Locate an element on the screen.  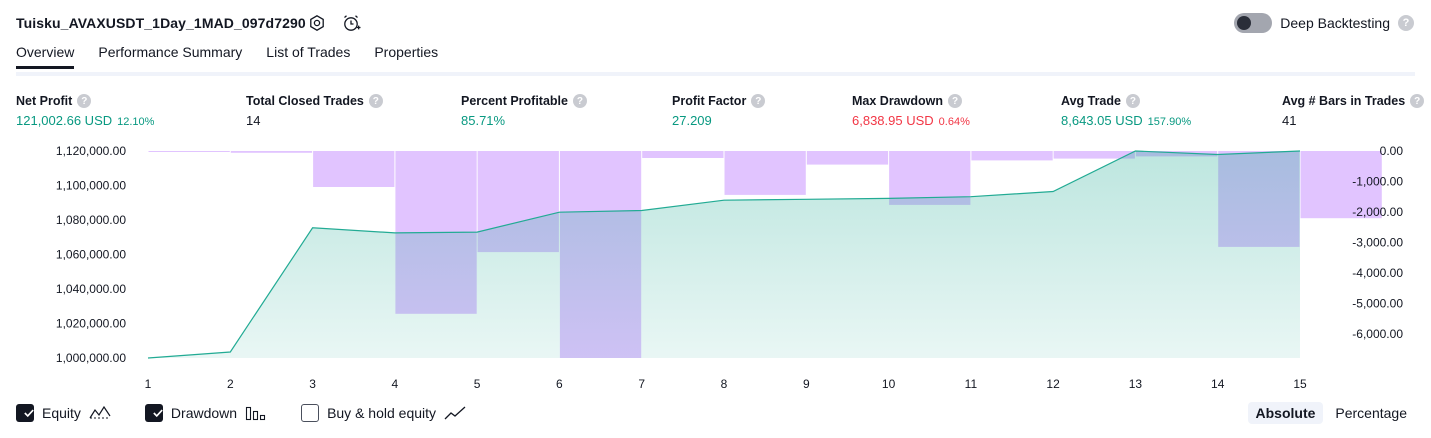
x-axis-tick-label: 14 is located at coordinates (1218, 384).